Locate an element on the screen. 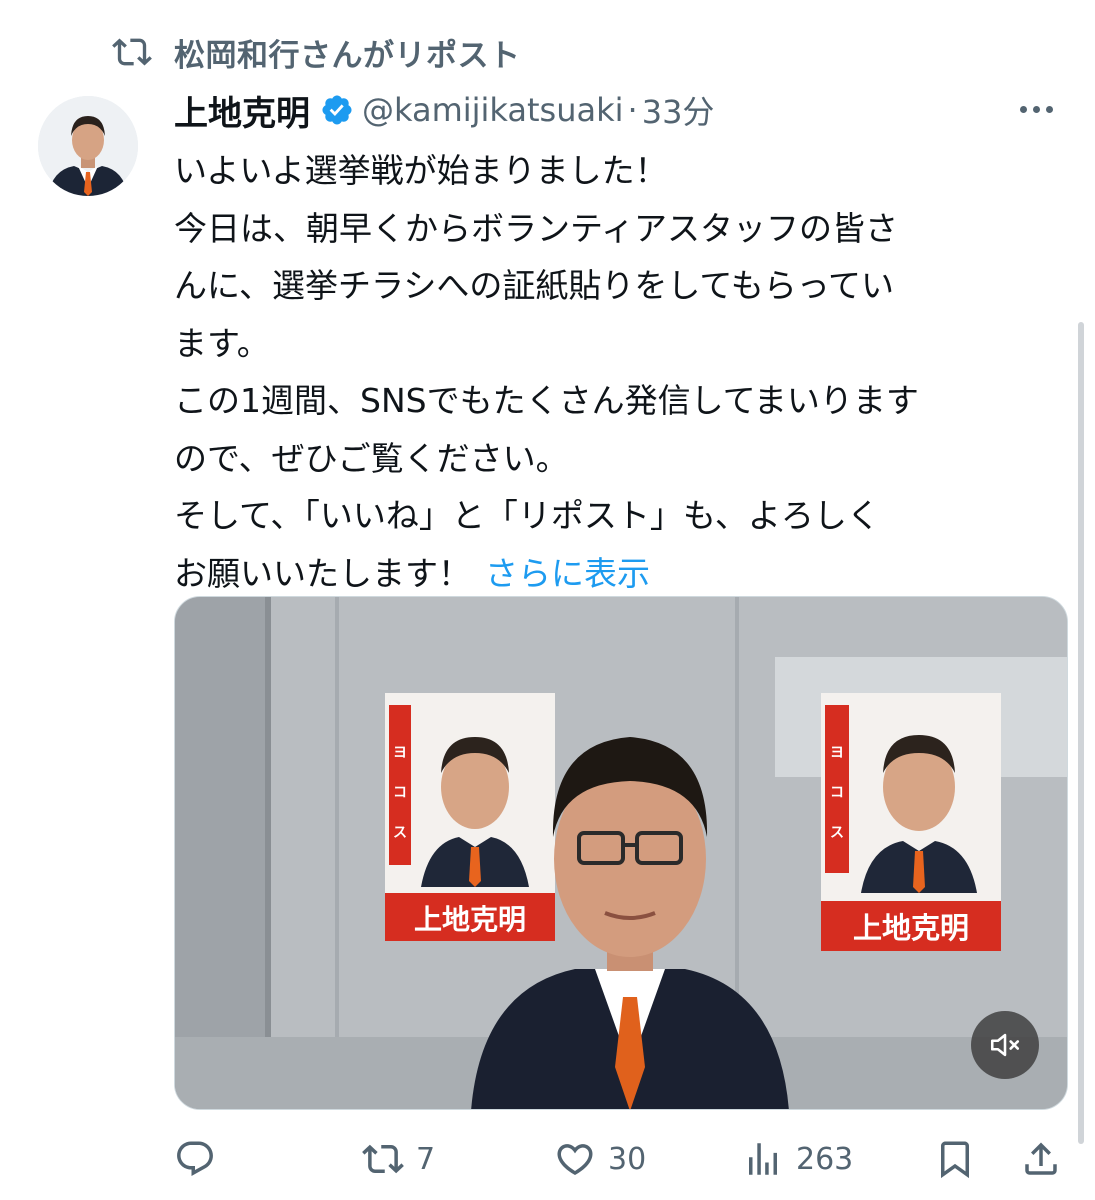 The width and height of the screenshot is (1095, 1200). avatar is located at coordinates (88, 146).